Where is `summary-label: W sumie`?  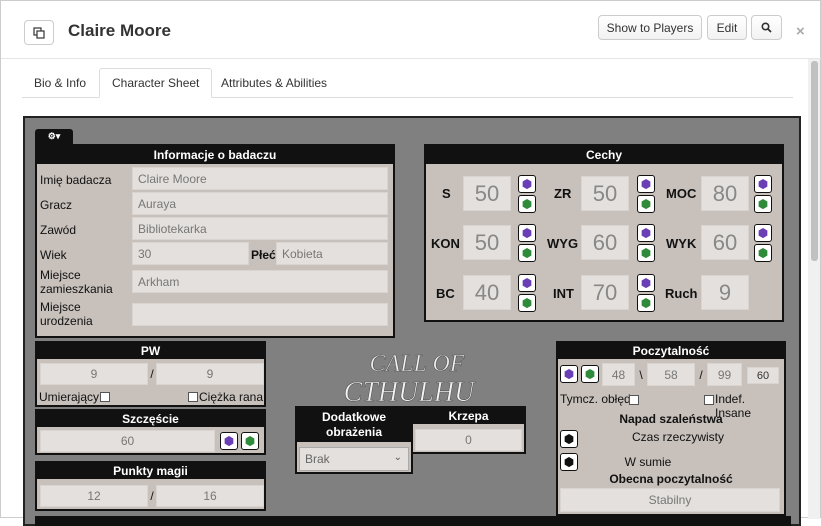 summary-label: W sumie is located at coordinates (648, 462).